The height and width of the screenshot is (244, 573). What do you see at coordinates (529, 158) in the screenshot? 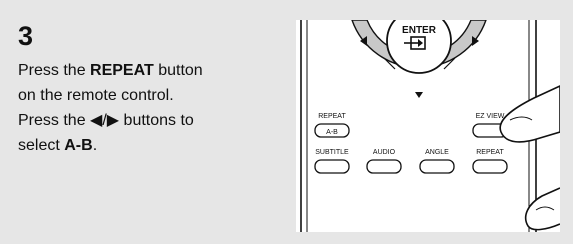
I see `finger-illustration` at bounding box center [529, 158].